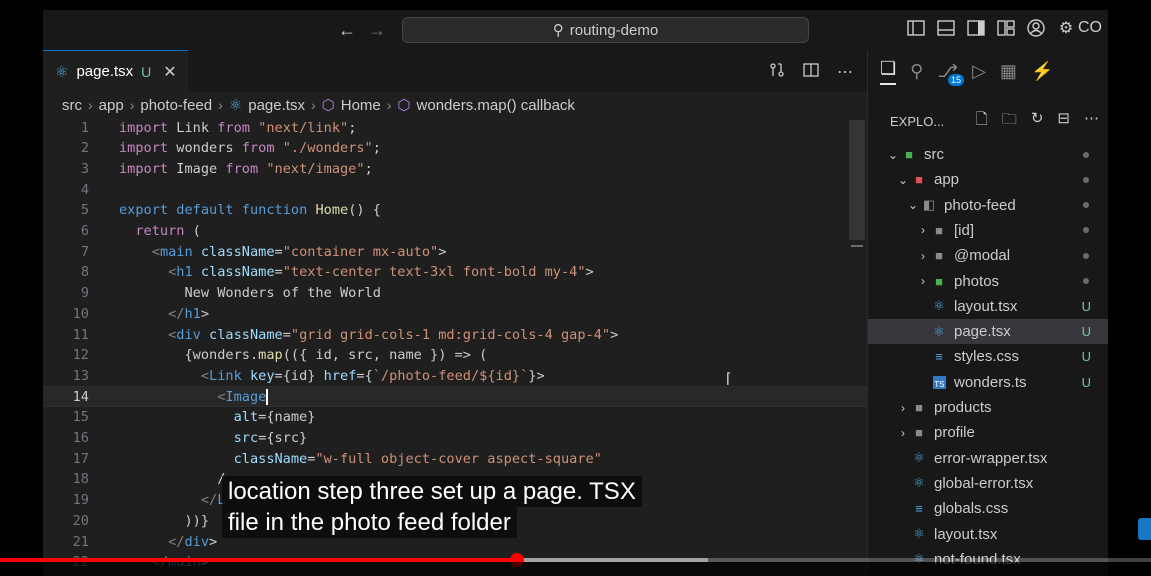 The width and height of the screenshot is (1151, 576). I want to click on breadcrumb-item: page.tsx, so click(276, 105).